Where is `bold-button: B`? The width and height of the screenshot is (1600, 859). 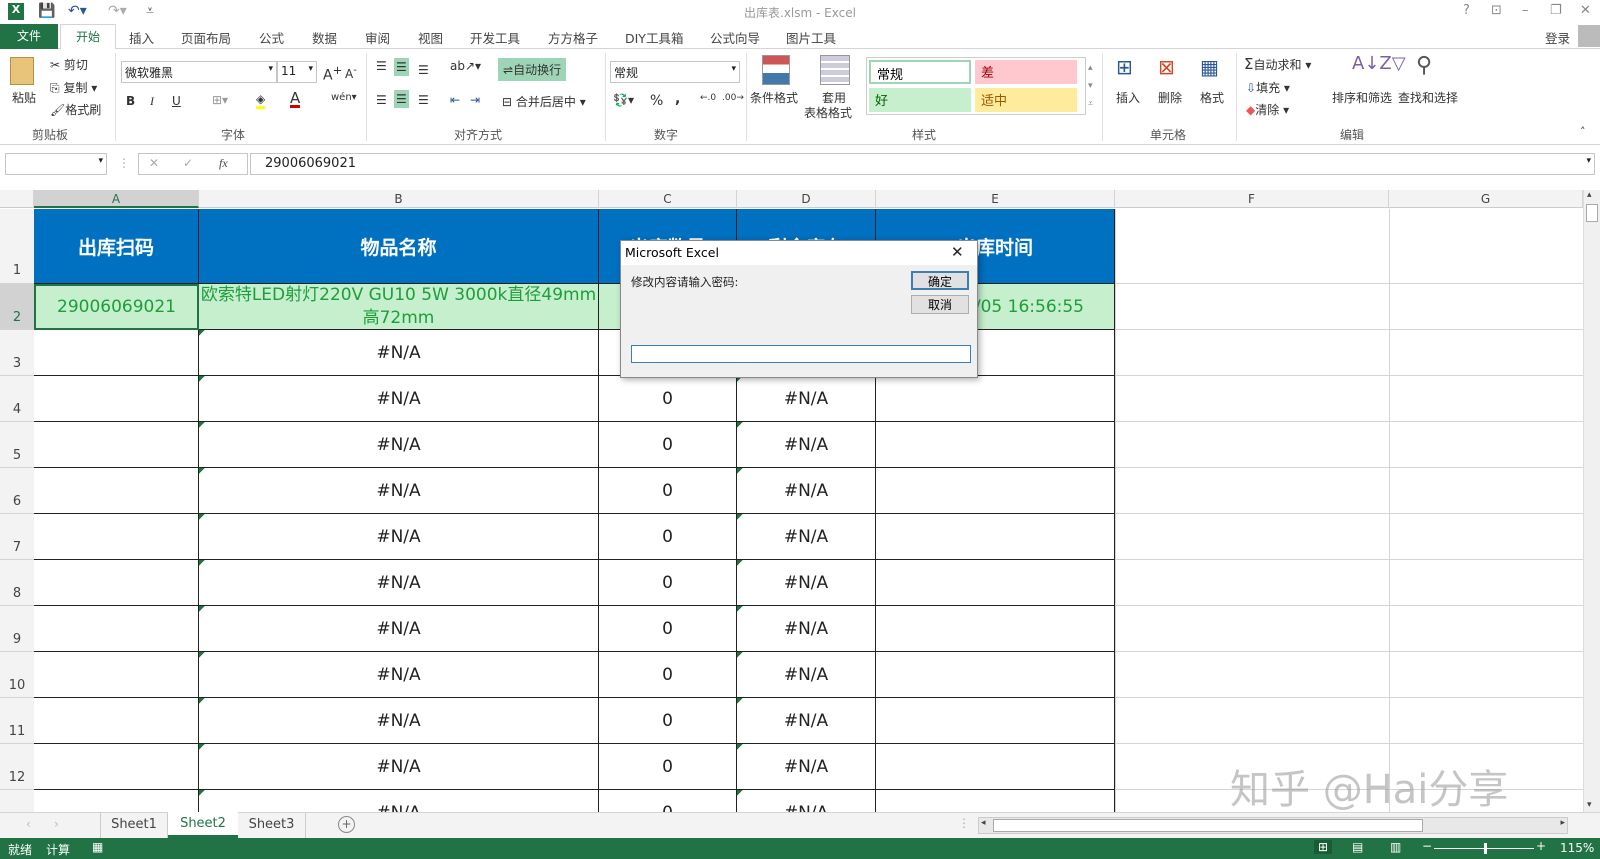 bold-button: B is located at coordinates (130, 101).